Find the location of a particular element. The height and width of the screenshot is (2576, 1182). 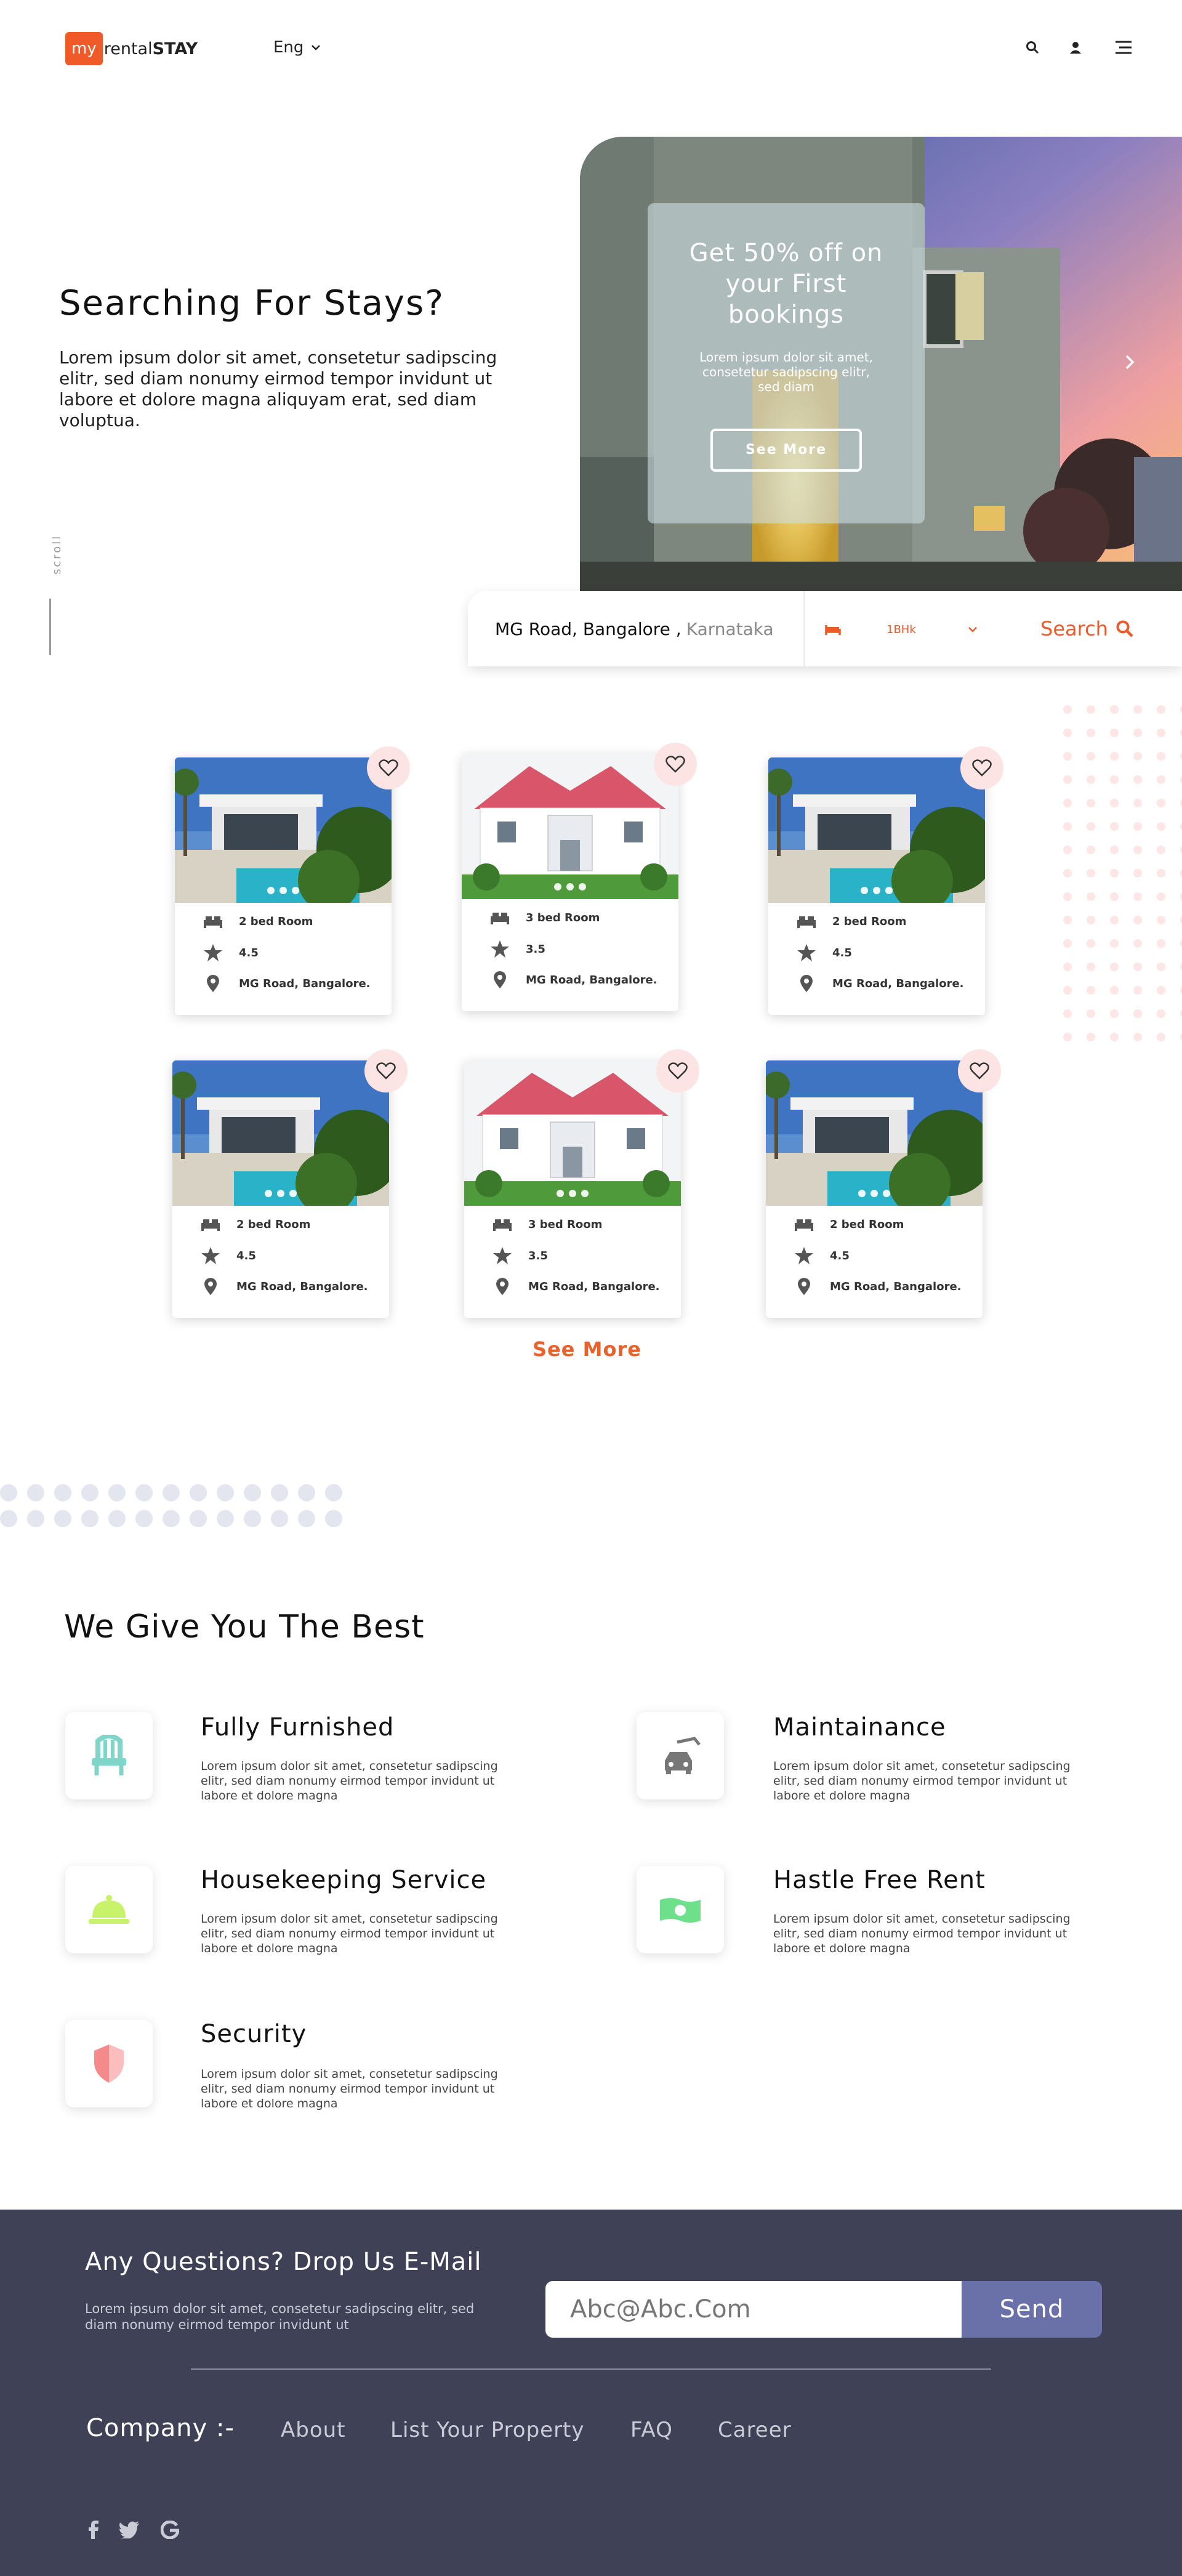

listing-rating-row: 4.5 is located at coordinates (228, 1255).